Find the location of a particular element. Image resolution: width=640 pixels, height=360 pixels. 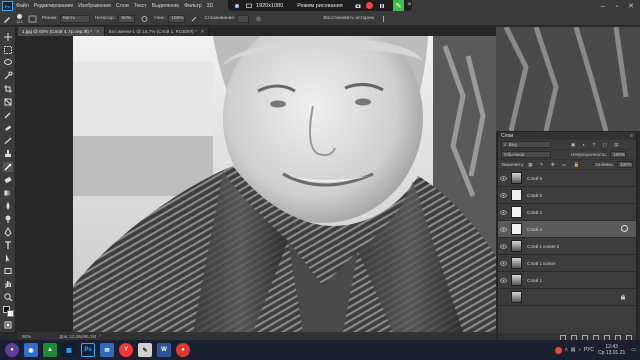

menu-edit: Редактирование is located at coordinates (54, 6).